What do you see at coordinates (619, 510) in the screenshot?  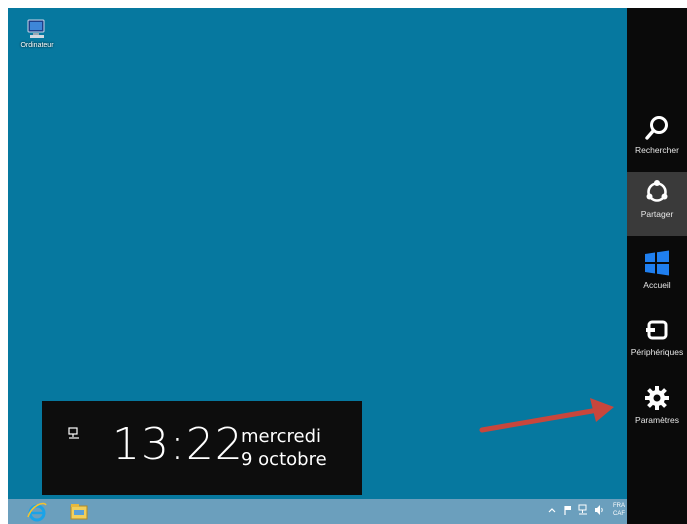 I see `language-indicator: FRA CAF` at bounding box center [619, 510].